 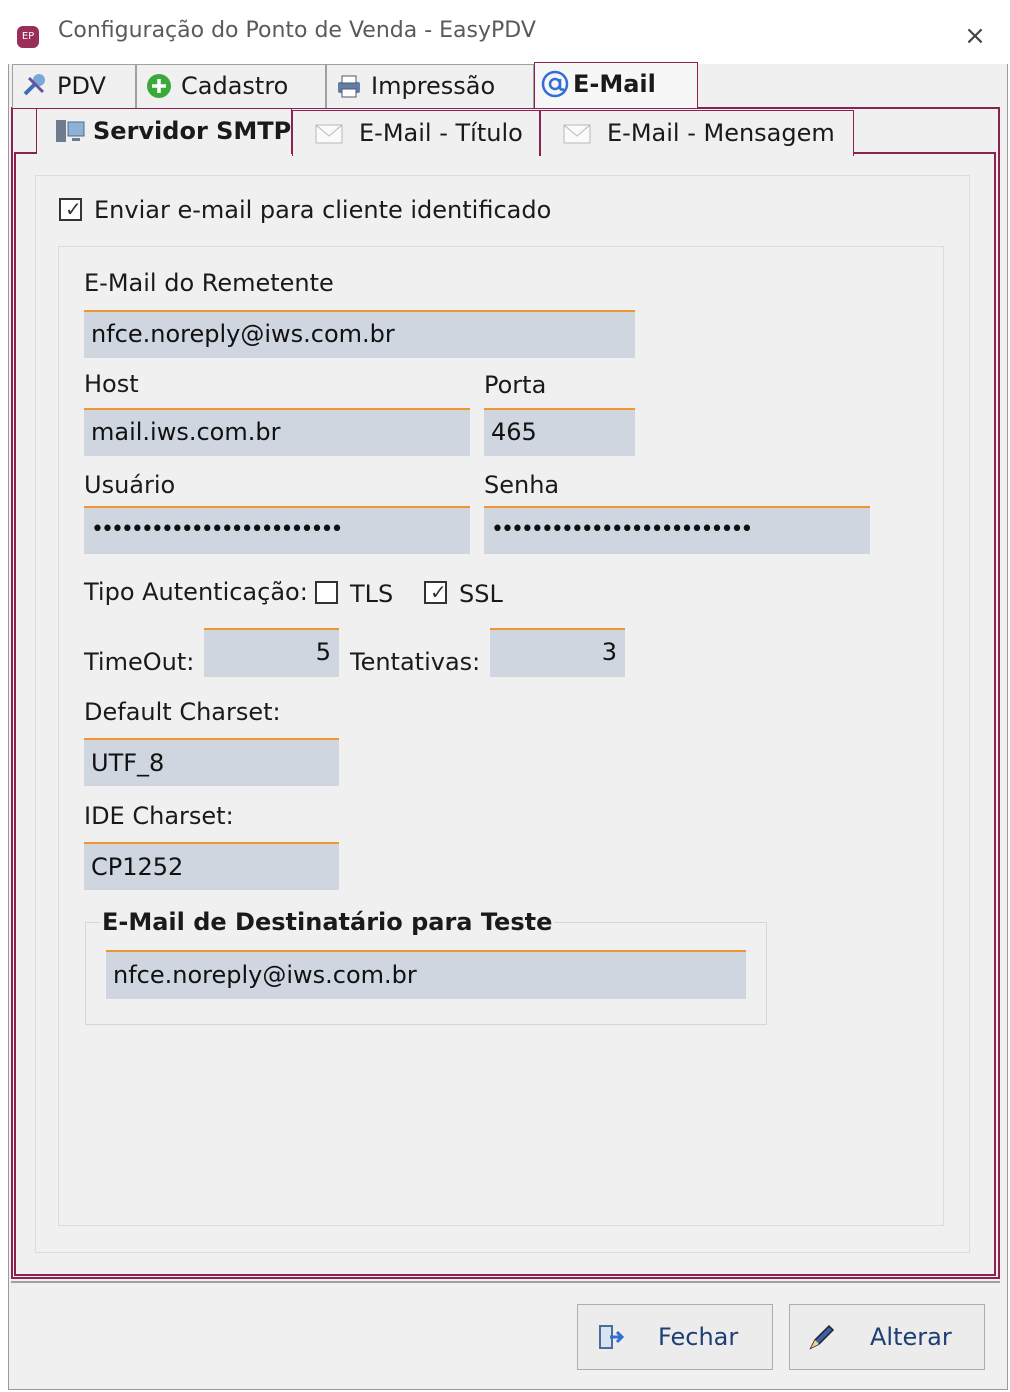 I want to click on send-email-checkbox: ✓, so click(x=70, y=209).